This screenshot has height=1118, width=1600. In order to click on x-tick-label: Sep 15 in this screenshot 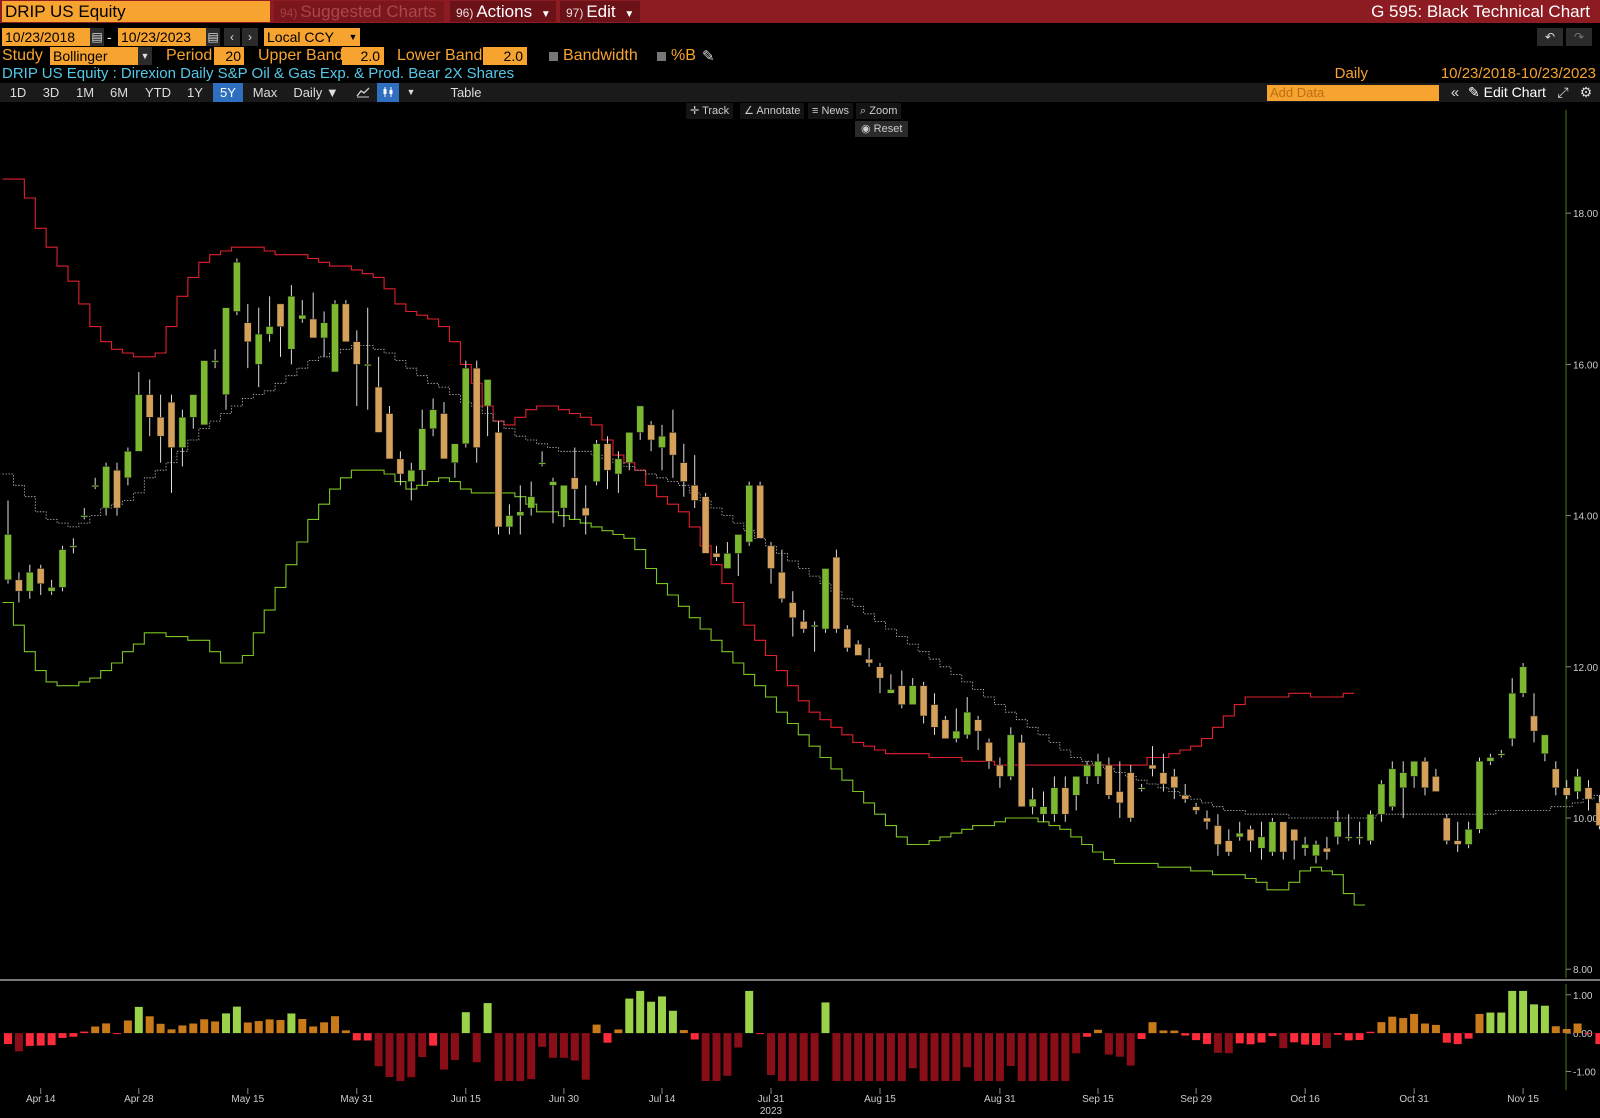, I will do `click(1098, 1099)`.